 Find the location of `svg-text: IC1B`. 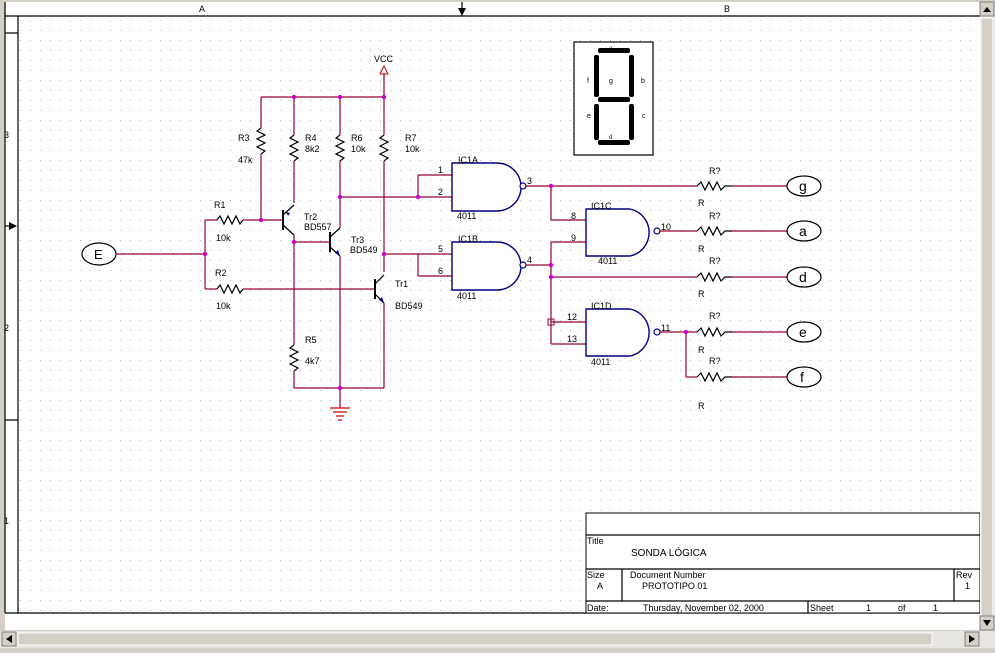

svg-text: IC1B is located at coordinates (468, 239).